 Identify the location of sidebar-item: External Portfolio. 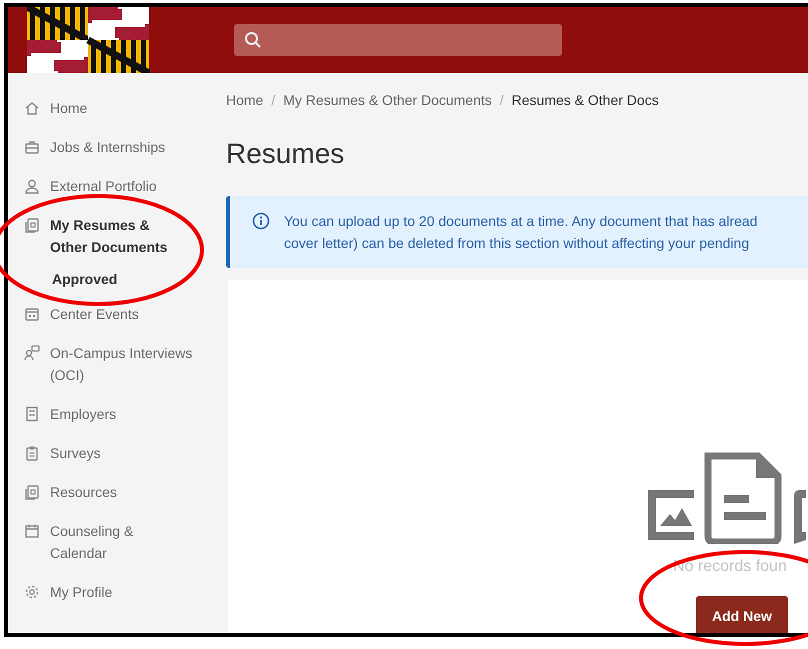
(111, 186).